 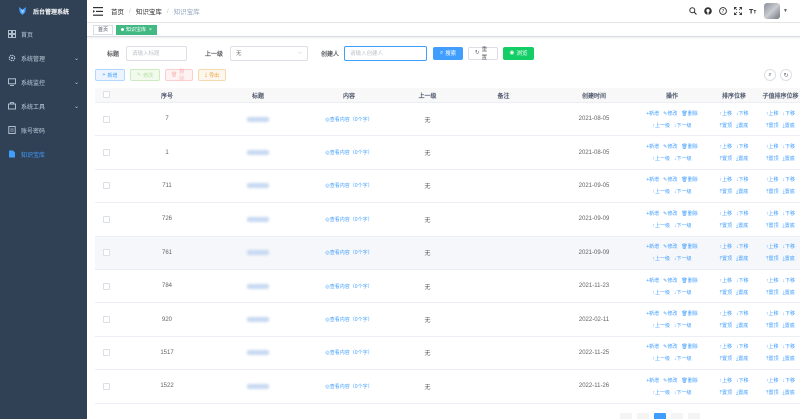 I want to click on help-icon: ?, so click(x=723, y=11).